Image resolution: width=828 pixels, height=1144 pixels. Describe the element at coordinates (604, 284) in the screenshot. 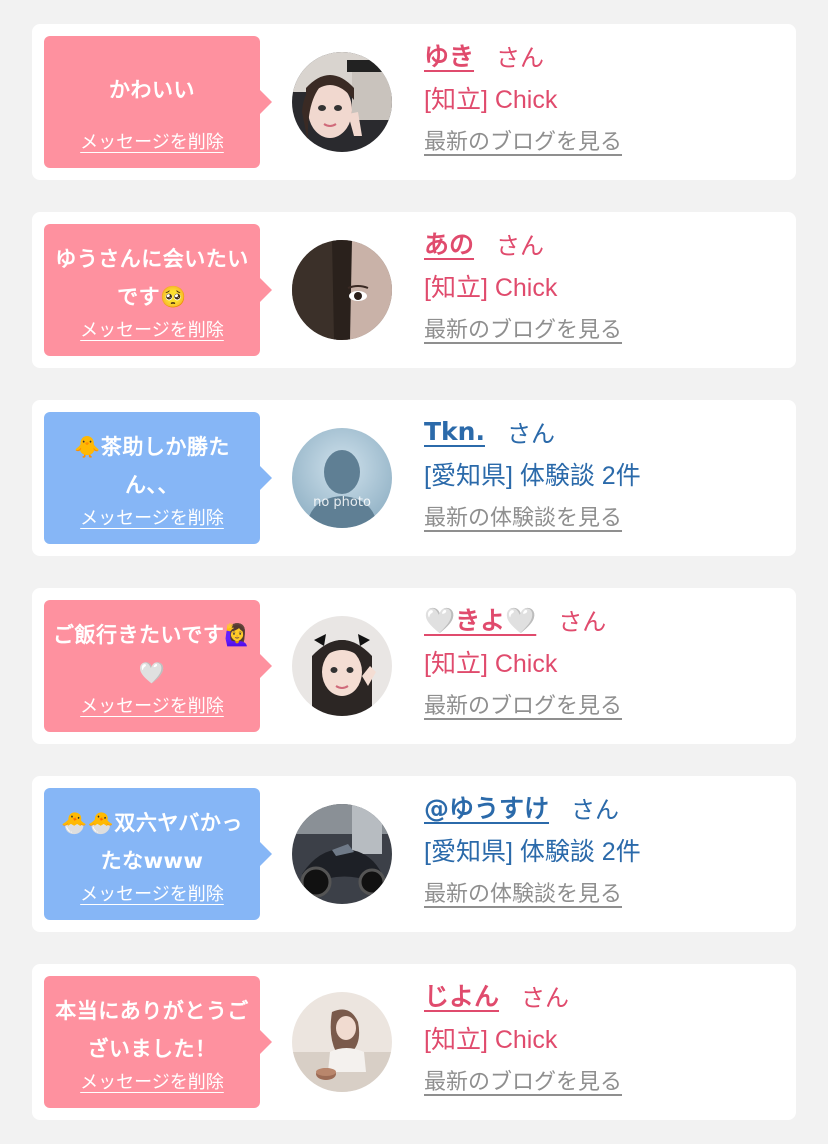

I see `sender-info: あの さん [知立] Chick 最新のブログを見る` at that location.